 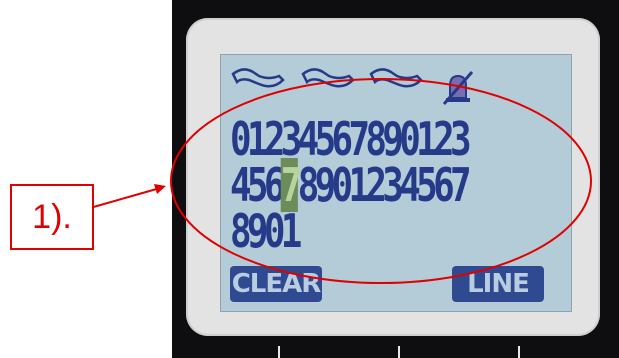 What do you see at coordinates (52, 217) in the screenshot?
I see `callout-label: 1).` at bounding box center [52, 217].